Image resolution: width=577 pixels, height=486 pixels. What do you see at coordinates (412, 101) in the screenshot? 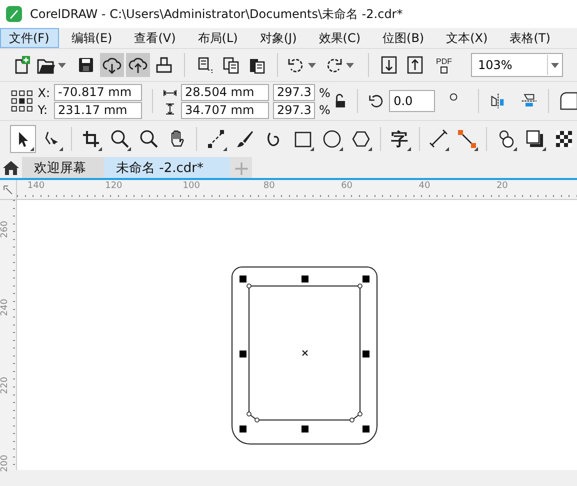
I see `rotation-field: 0.0` at bounding box center [412, 101].